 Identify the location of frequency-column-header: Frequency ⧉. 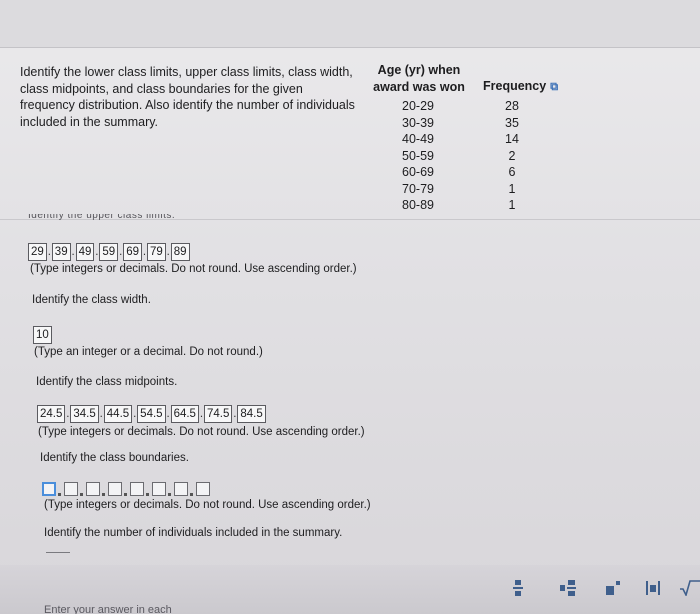
(520, 86).